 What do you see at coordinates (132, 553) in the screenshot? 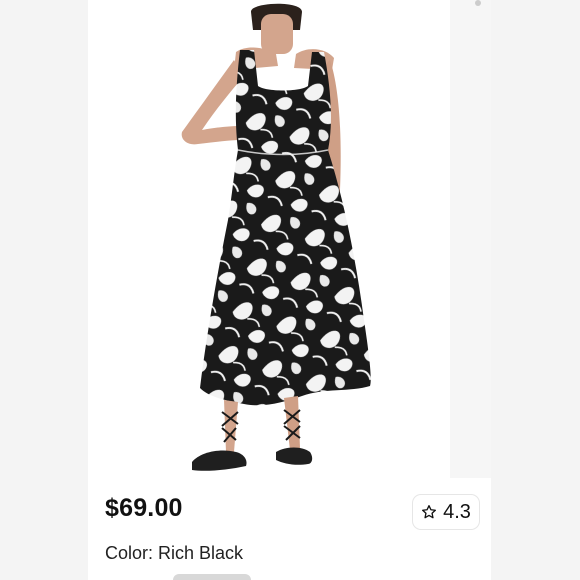
I see `color-label: Color:` at bounding box center [132, 553].